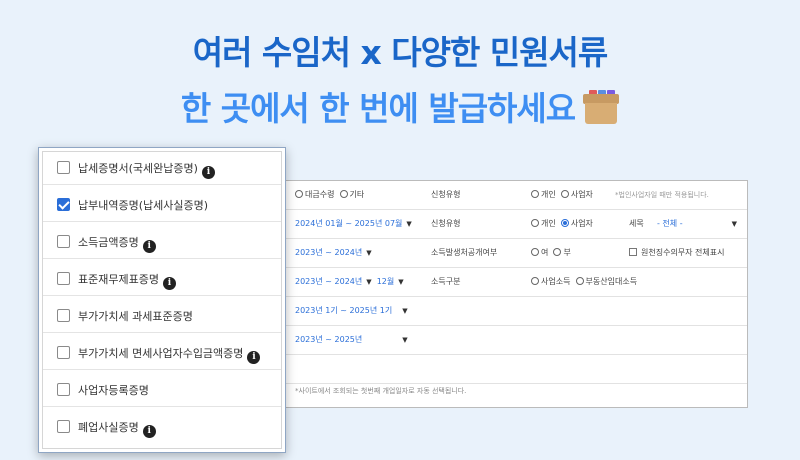 The height and width of the screenshot is (460, 800). I want to click on period-select-value: 2024년 01월 ~ 2025년 07월, so click(349, 223).